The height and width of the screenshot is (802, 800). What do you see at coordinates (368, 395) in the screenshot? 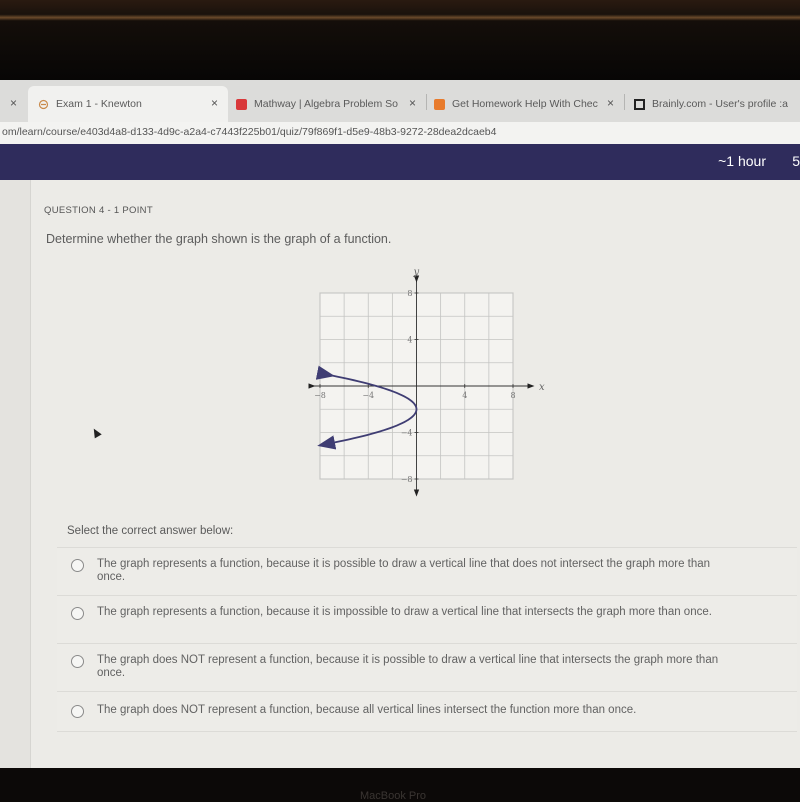
I see `x-tick-label: −4` at bounding box center [368, 395].